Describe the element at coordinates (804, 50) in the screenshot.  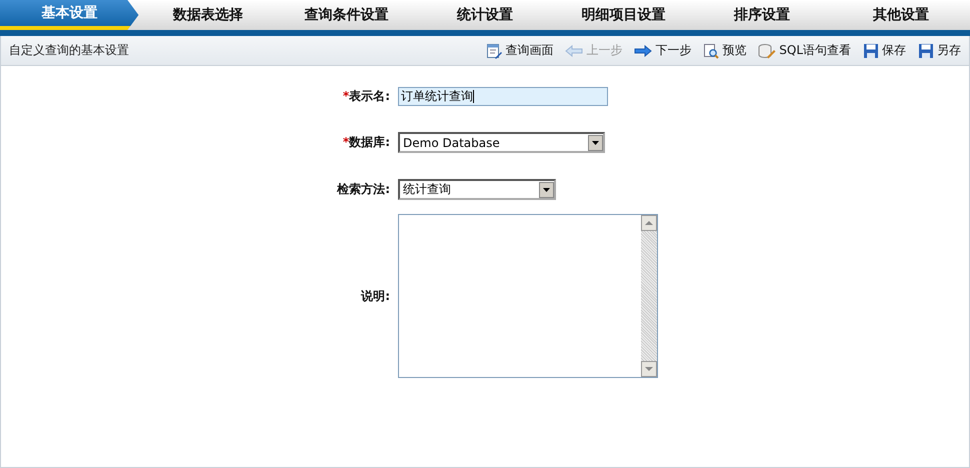
I see `toolbar-button: SQL语句查看` at that location.